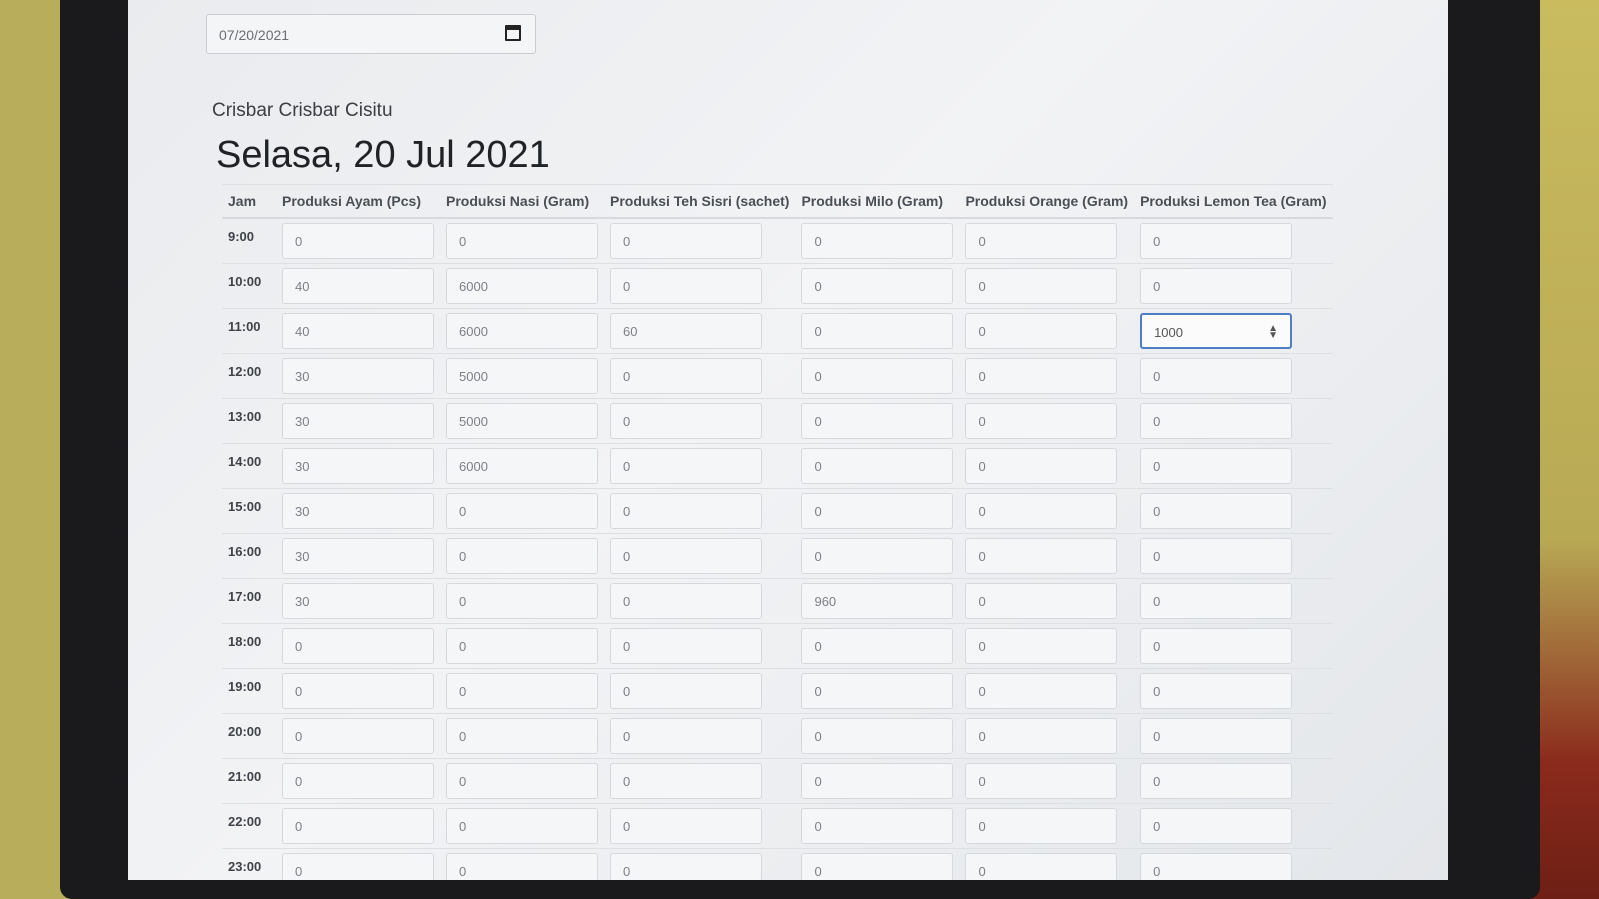  What do you see at coordinates (686, 331) in the screenshot?
I see `teh-sisri-input: 60` at bounding box center [686, 331].